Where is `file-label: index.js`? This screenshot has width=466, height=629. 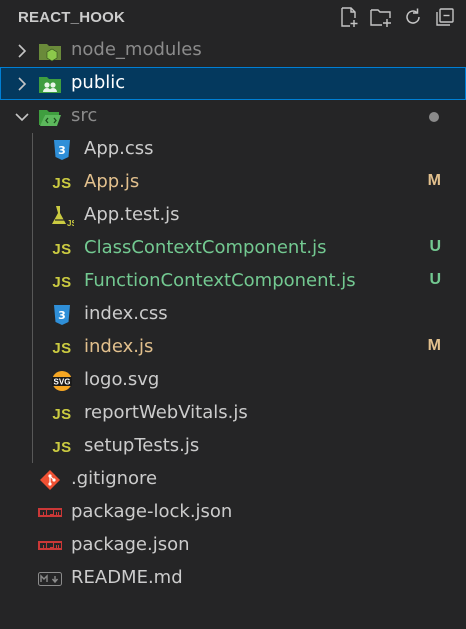 file-label: index.js is located at coordinates (119, 346).